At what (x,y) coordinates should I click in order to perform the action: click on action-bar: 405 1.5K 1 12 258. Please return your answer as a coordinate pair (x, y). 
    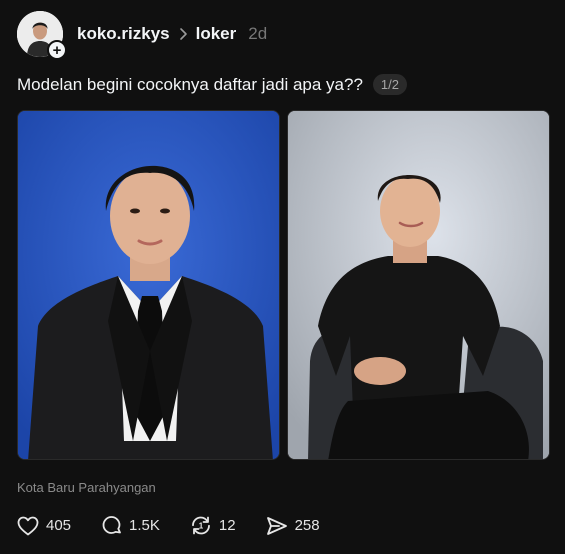
    Looking at the image, I should click on (183, 525).